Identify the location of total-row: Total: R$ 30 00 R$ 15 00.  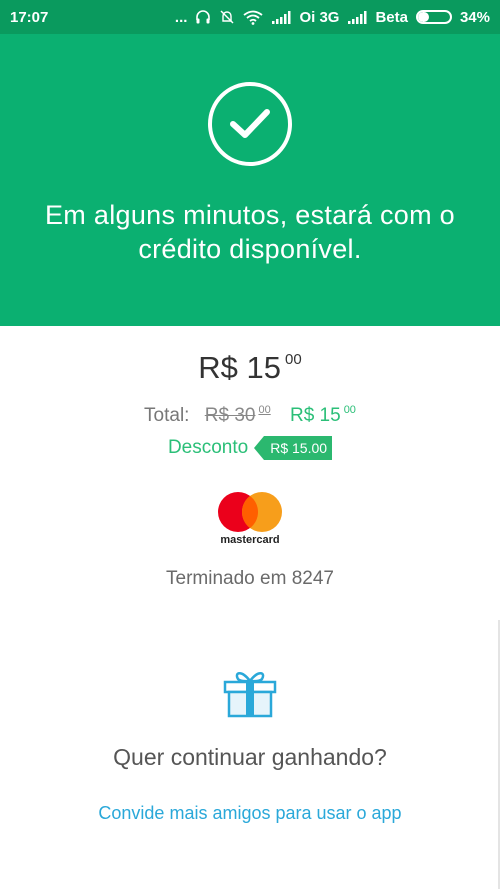
(250, 415).